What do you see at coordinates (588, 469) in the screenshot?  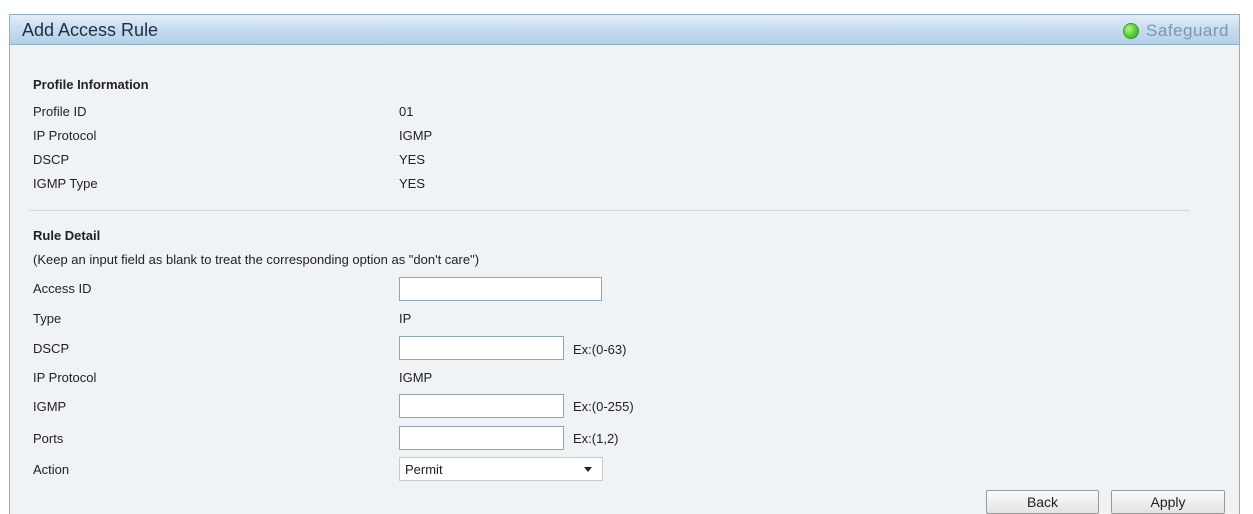 I see `chevron-down-icon` at bounding box center [588, 469].